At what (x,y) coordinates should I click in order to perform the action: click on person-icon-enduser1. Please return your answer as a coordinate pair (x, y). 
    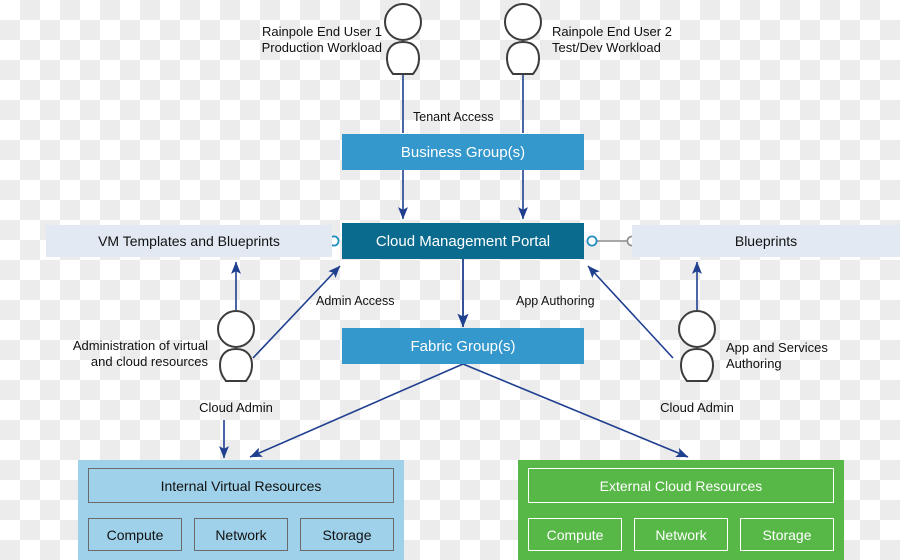
    Looking at the image, I should click on (403, 39).